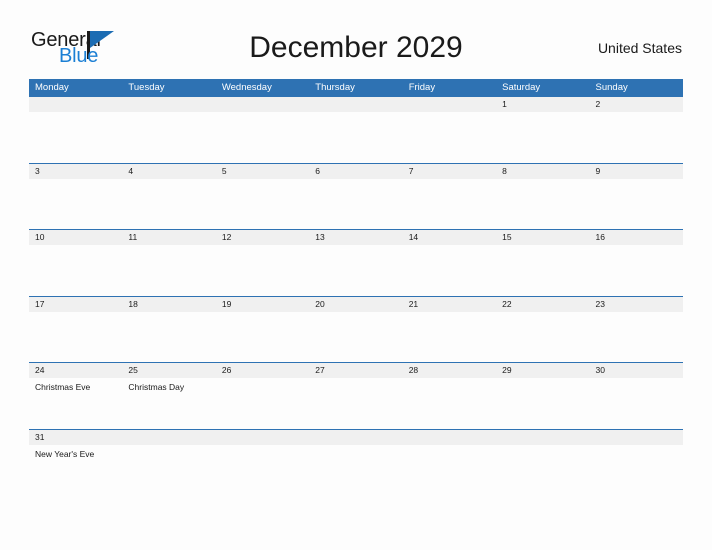 Image resolution: width=712 pixels, height=550 pixels. What do you see at coordinates (639, 48) in the screenshot?
I see `country-label: United States` at bounding box center [639, 48].